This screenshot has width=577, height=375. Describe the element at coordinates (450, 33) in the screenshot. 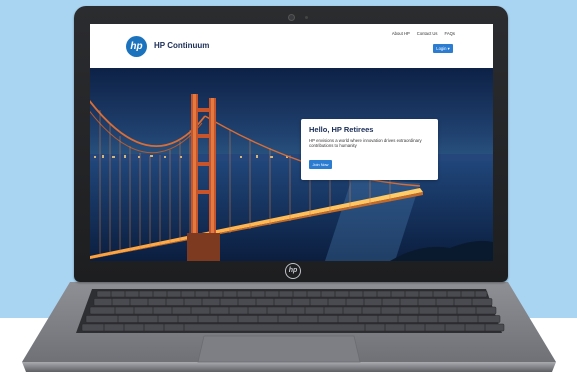

I see `nav-link-faqs: FAQs` at that location.